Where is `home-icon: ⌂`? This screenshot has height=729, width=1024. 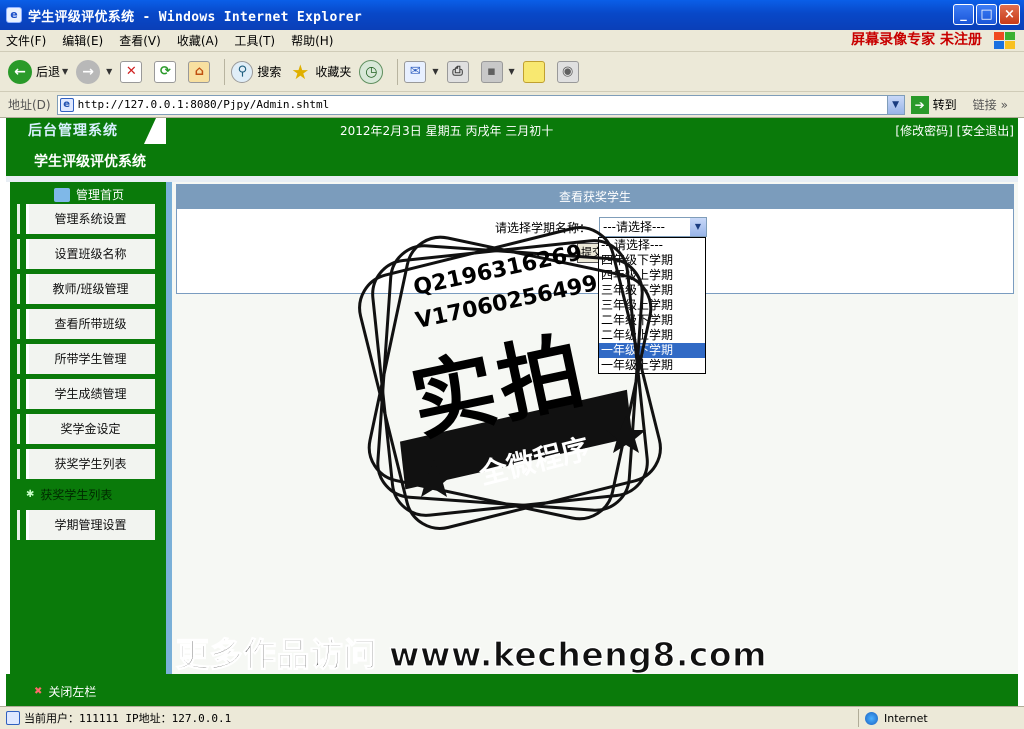 home-icon: ⌂ is located at coordinates (199, 71).